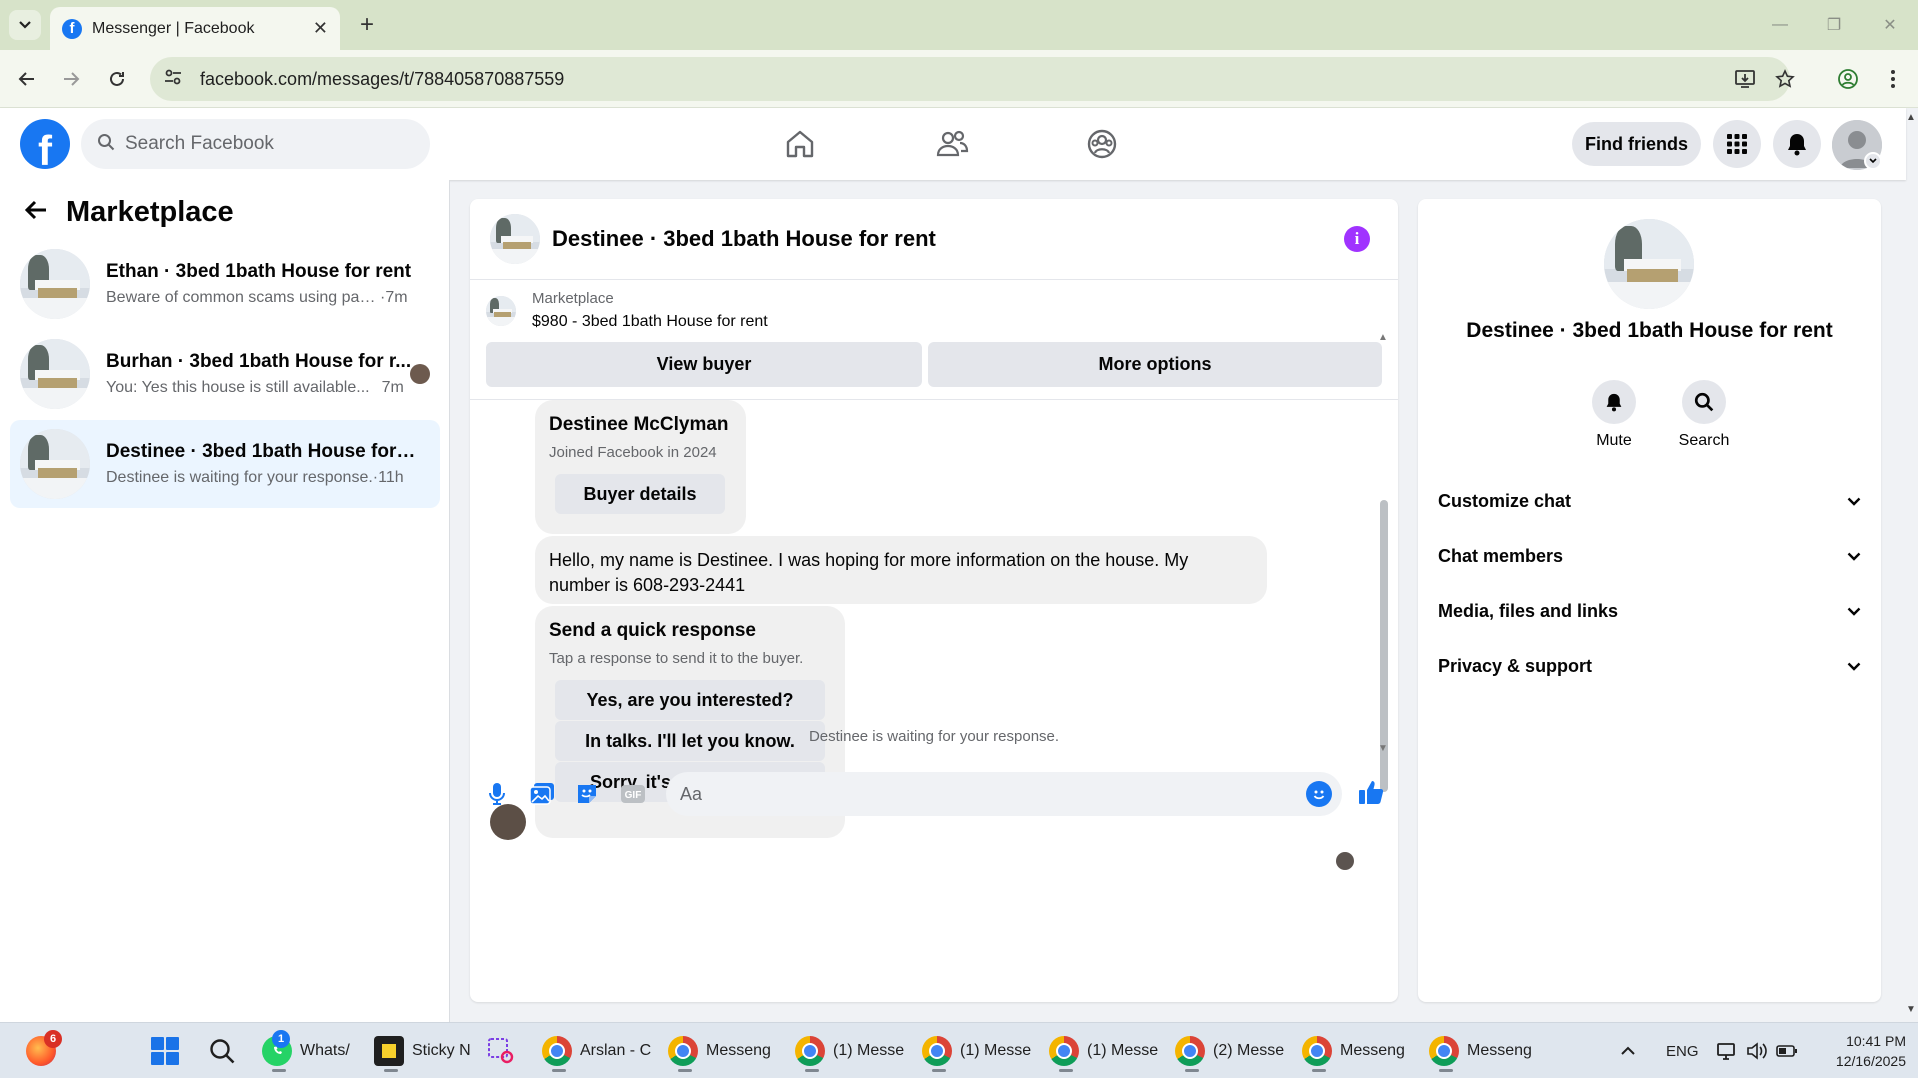  What do you see at coordinates (265, 144) in the screenshot?
I see `search-input` at bounding box center [265, 144].